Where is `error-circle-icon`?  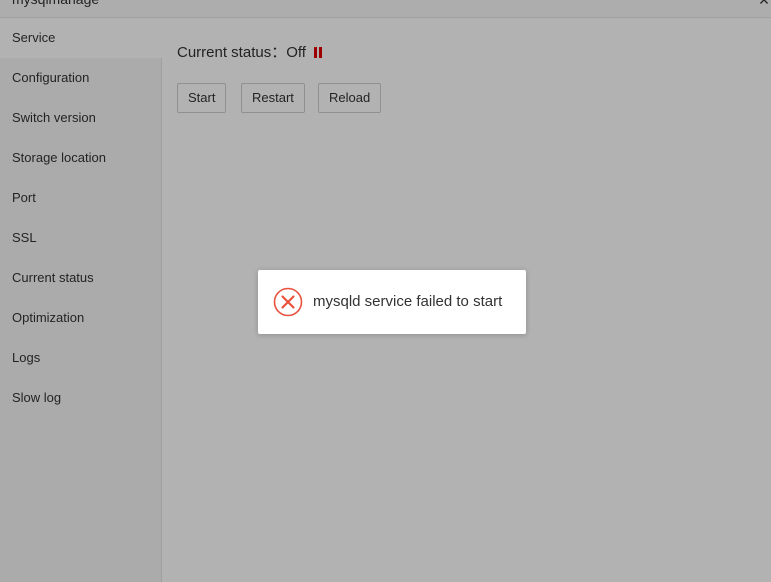
error-circle-icon is located at coordinates (288, 302).